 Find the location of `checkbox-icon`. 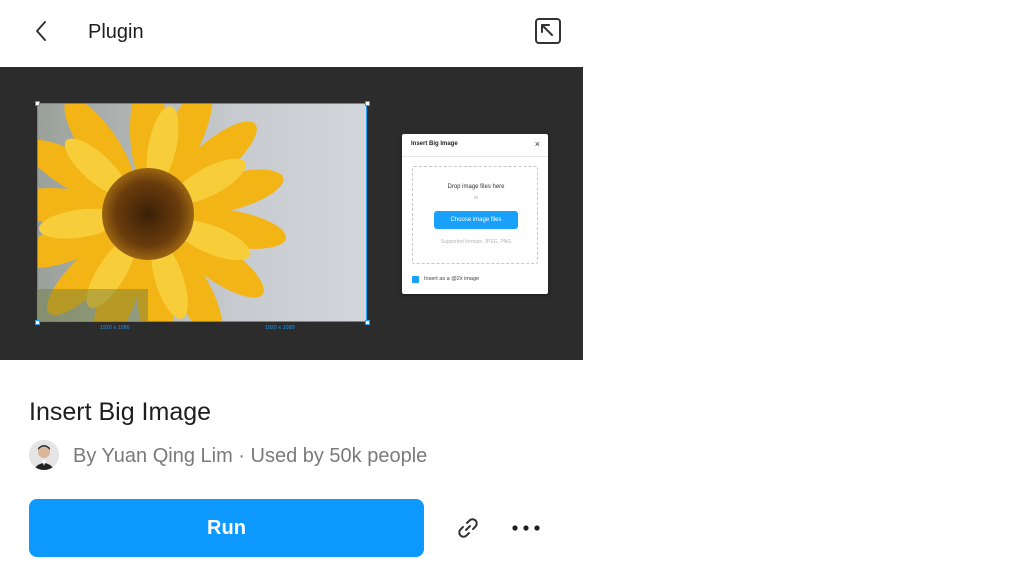

checkbox-icon is located at coordinates (415, 279).